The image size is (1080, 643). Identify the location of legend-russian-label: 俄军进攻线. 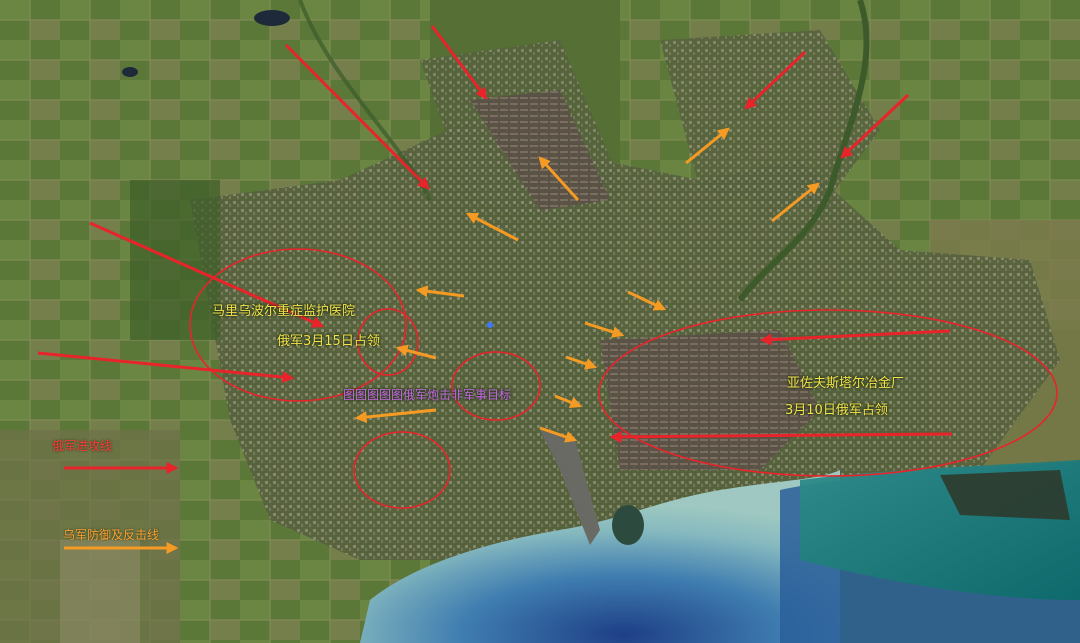
(82, 446).